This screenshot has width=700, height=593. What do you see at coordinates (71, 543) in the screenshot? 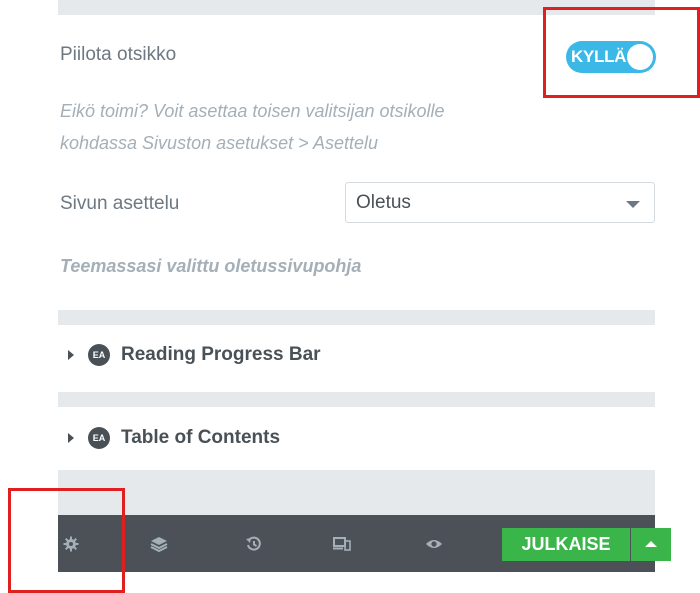
I see `settings-icon` at bounding box center [71, 543].